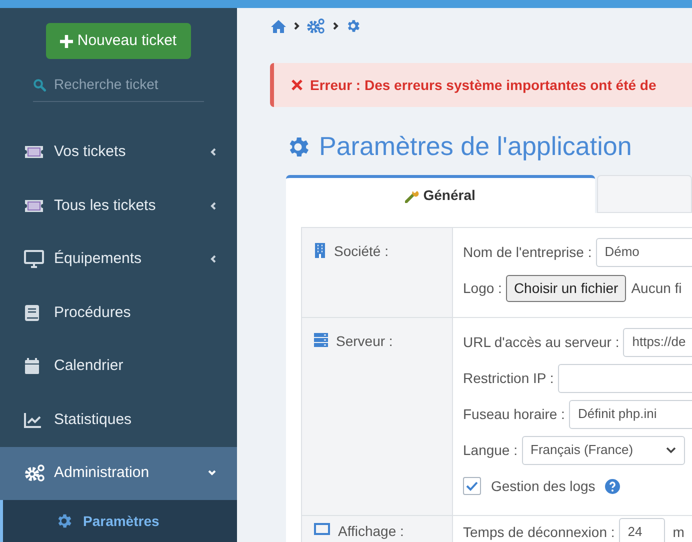 The width and height of the screenshot is (692, 542). Describe the element at coordinates (657, 342) in the screenshot. I see `input-field: https://de` at that location.